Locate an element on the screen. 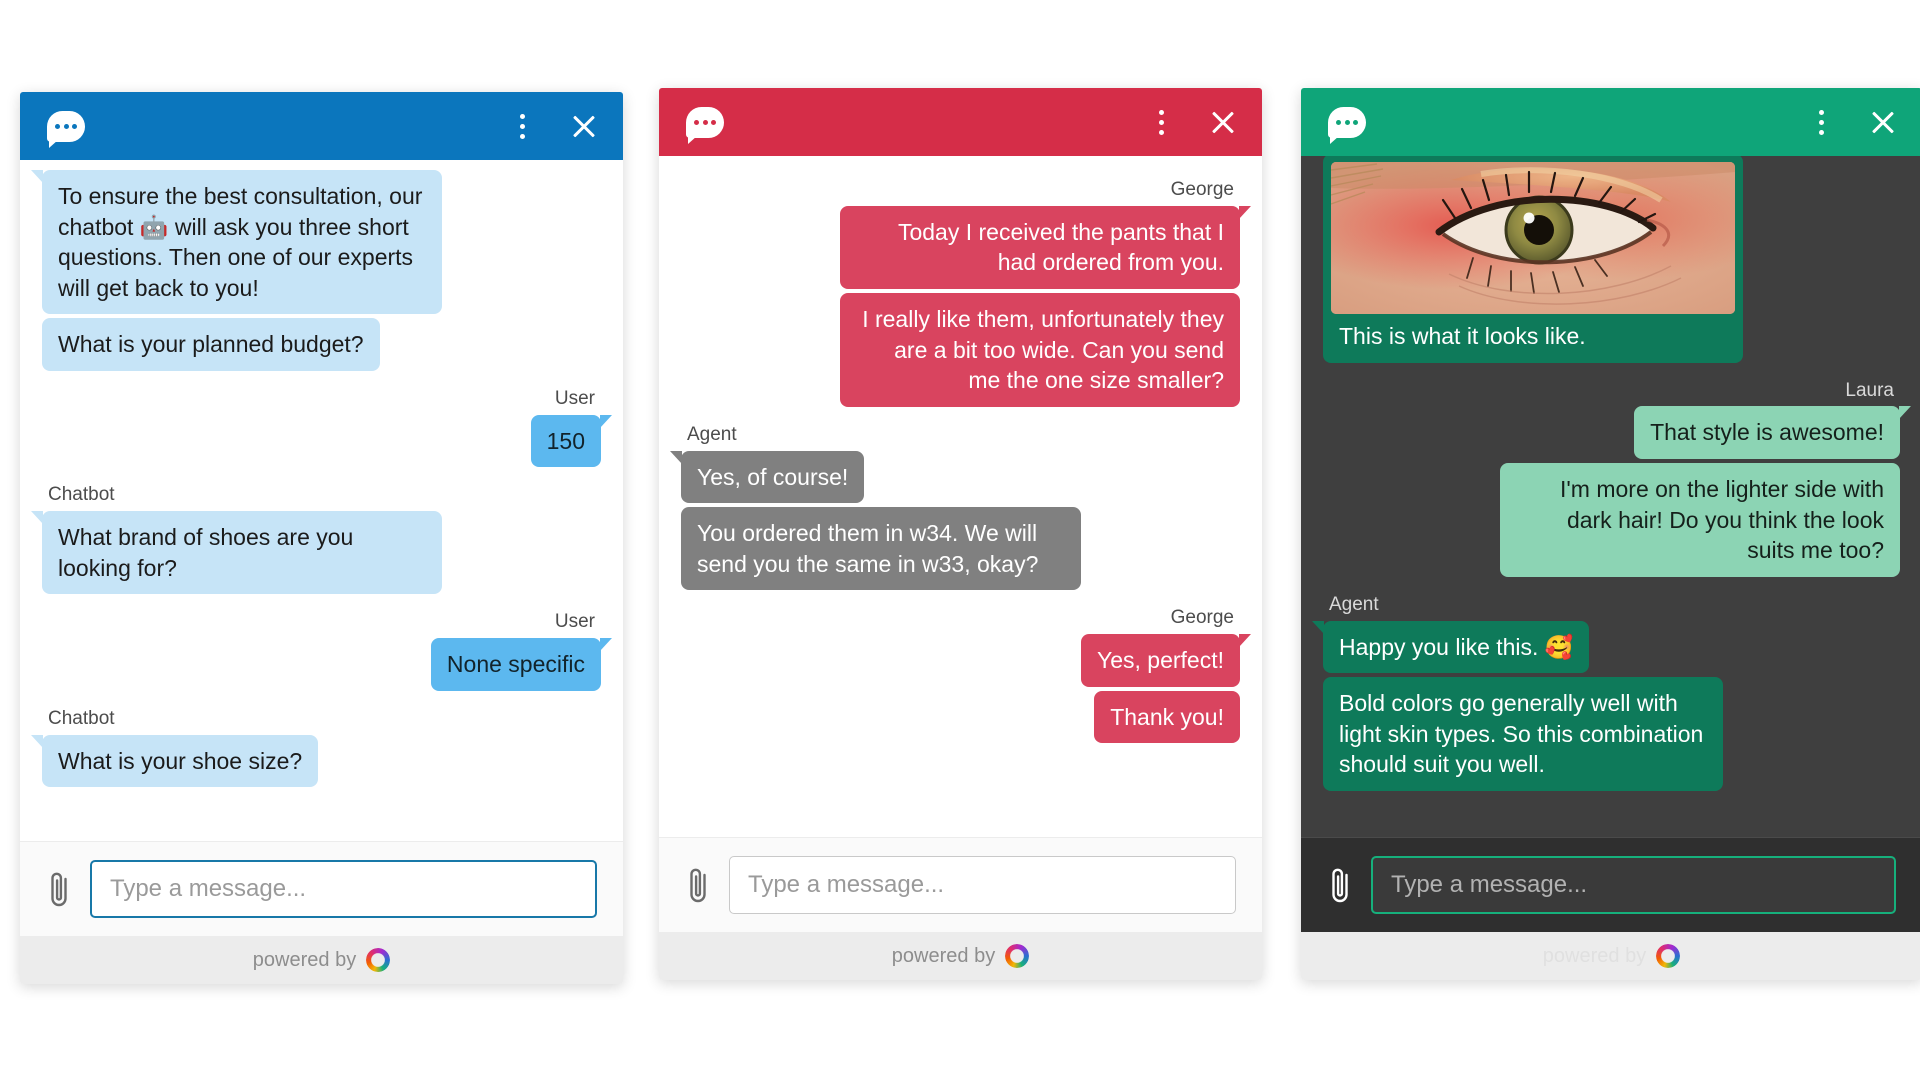 The image size is (1920, 1080). user-message-bubble: Yes, perfect! is located at coordinates (1166, 660).